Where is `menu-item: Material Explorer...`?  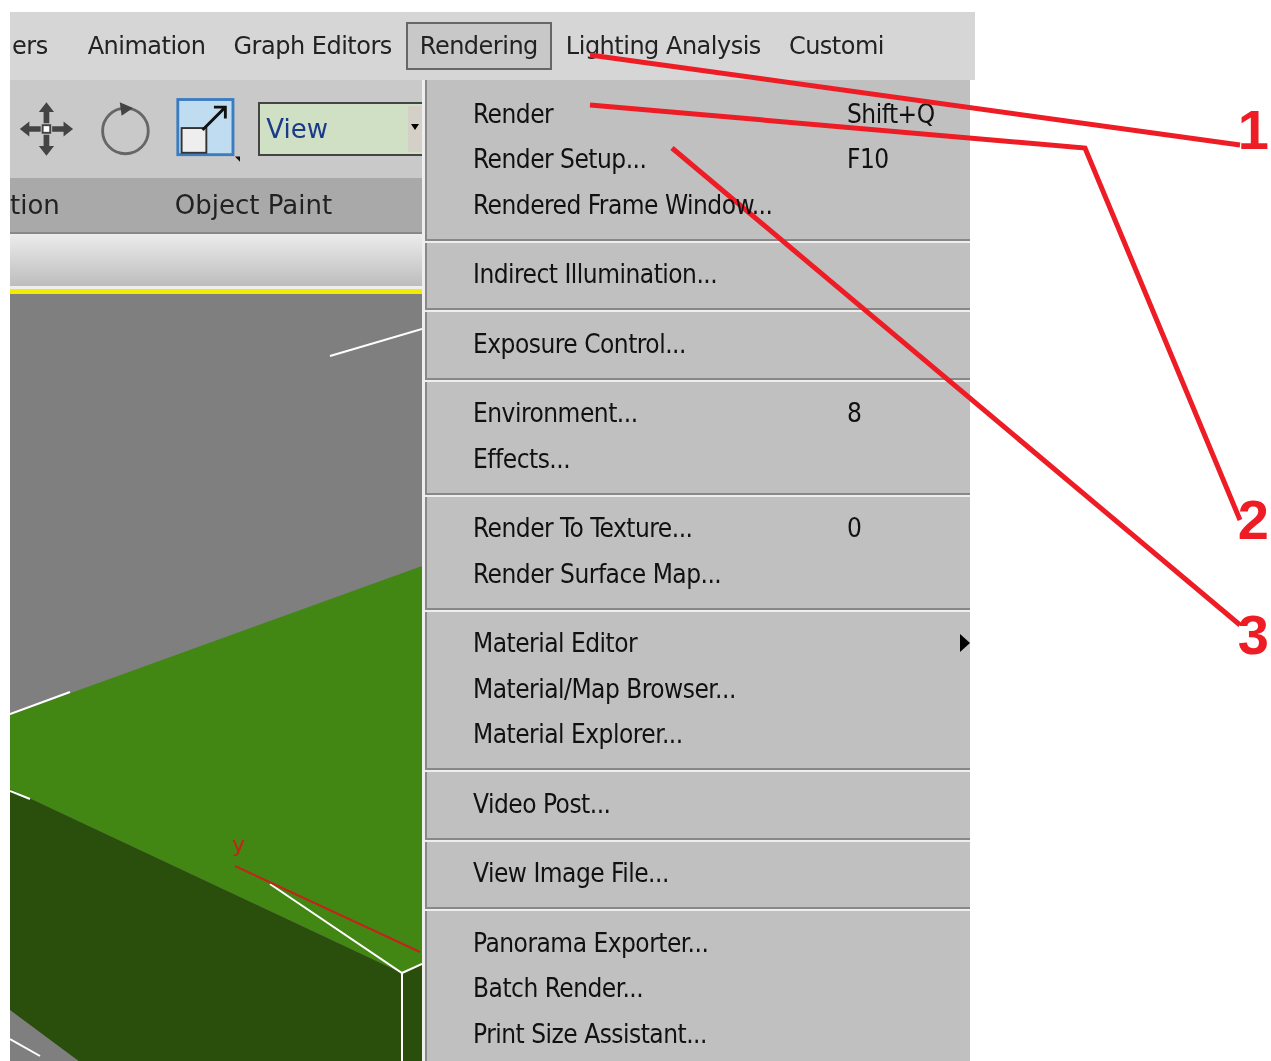 menu-item: Material Explorer... is located at coordinates (697, 734).